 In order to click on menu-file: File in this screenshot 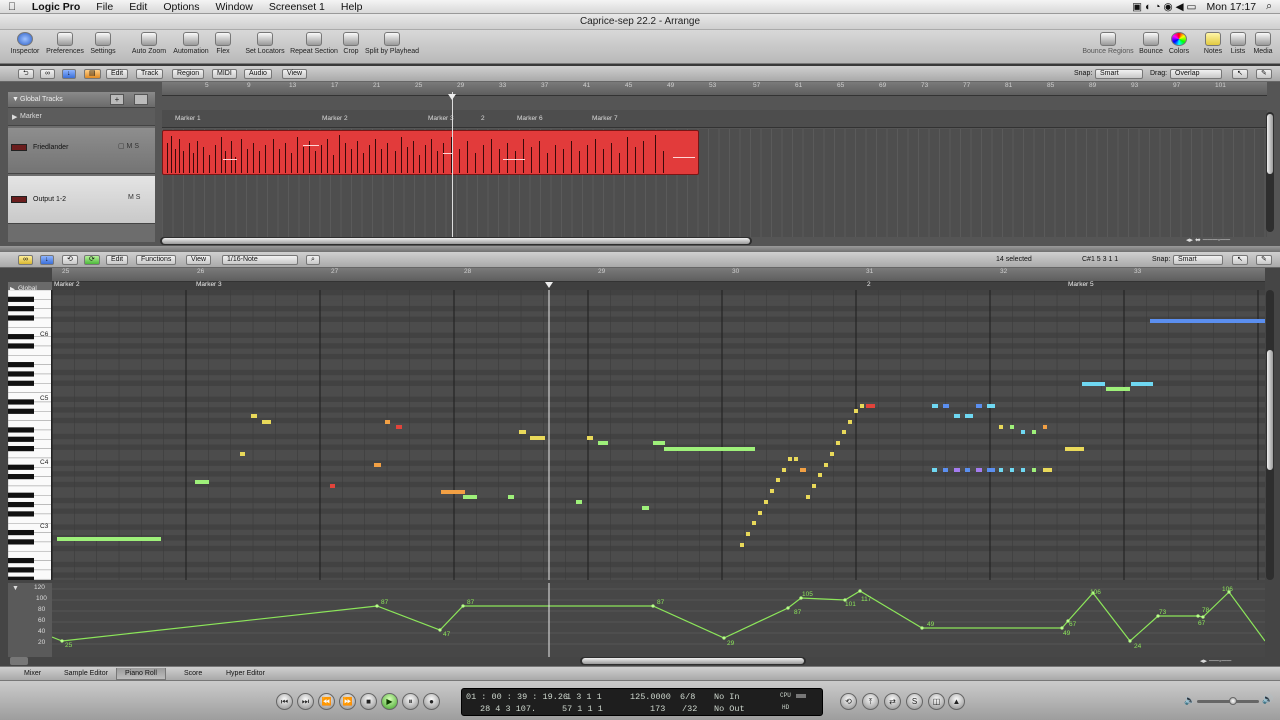, I will do `click(104, 7)`.